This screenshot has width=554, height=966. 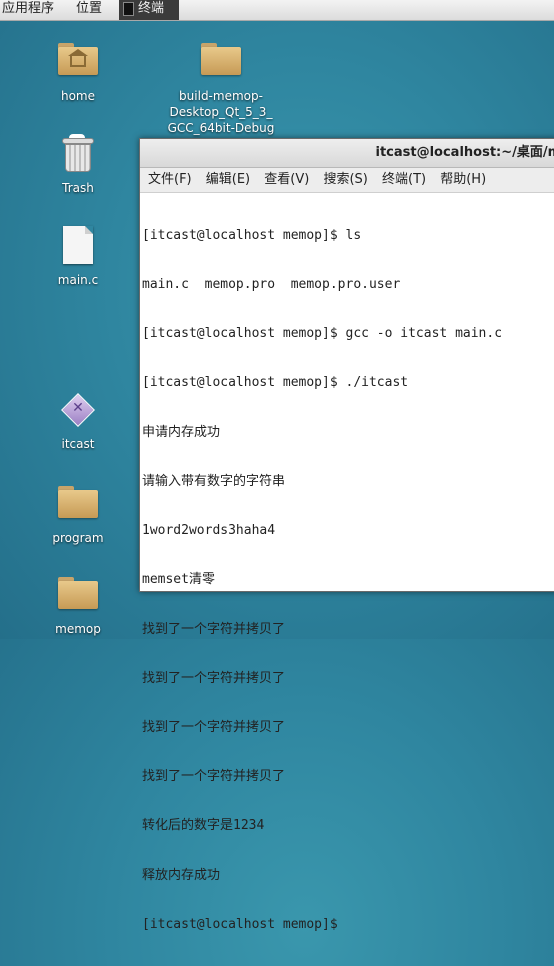 What do you see at coordinates (203, 826) in the screenshot?
I see `terminal-line: 转化后的数字是1234` at bounding box center [203, 826].